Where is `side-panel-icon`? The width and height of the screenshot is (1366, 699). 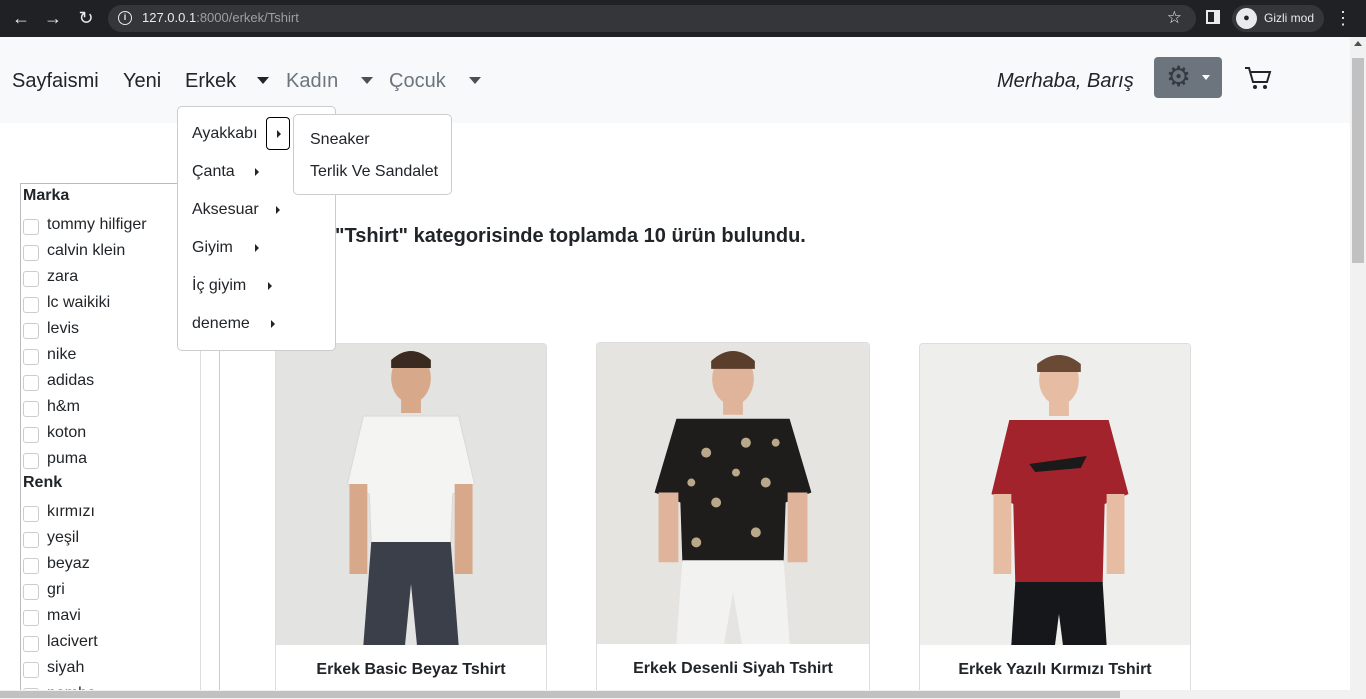
side-panel-icon is located at coordinates (1213, 17).